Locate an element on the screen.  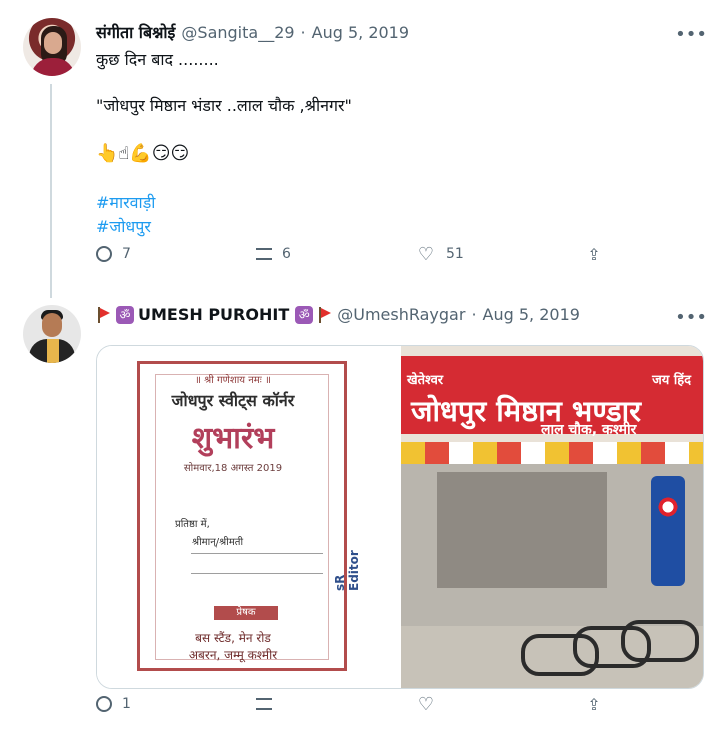
reply-button: 1 is located at coordinates (113, 704).